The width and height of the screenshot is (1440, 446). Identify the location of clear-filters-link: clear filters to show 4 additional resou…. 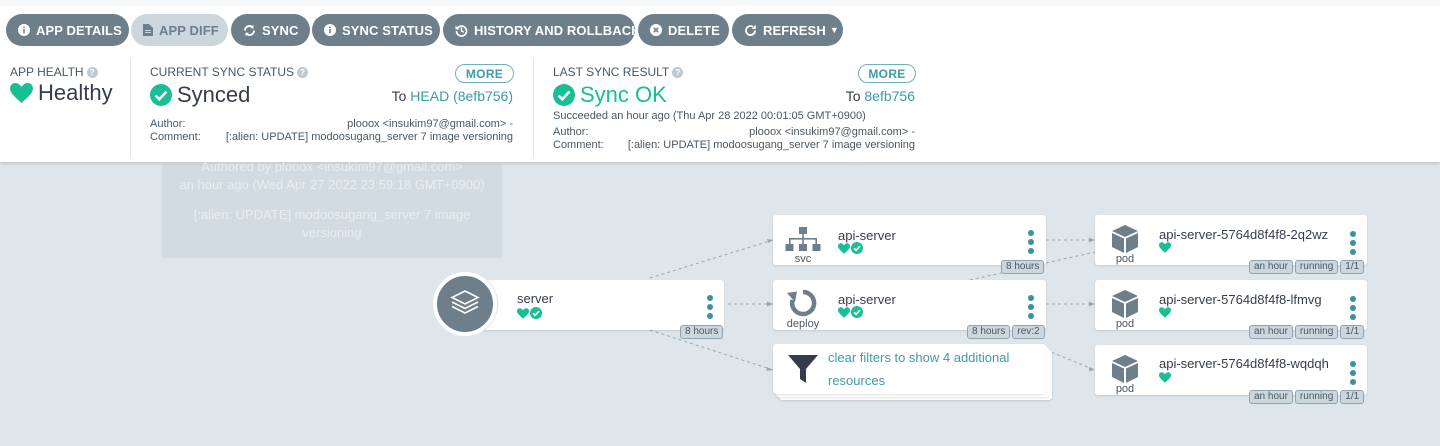
(918, 369).